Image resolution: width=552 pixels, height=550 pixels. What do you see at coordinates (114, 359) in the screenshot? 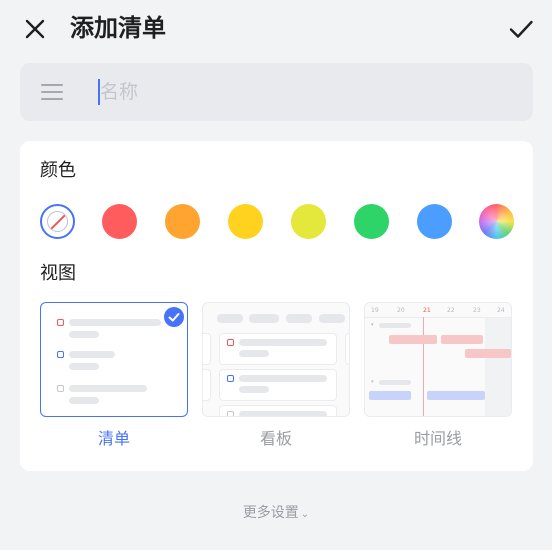
I see `list-view-preview` at bounding box center [114, 359].